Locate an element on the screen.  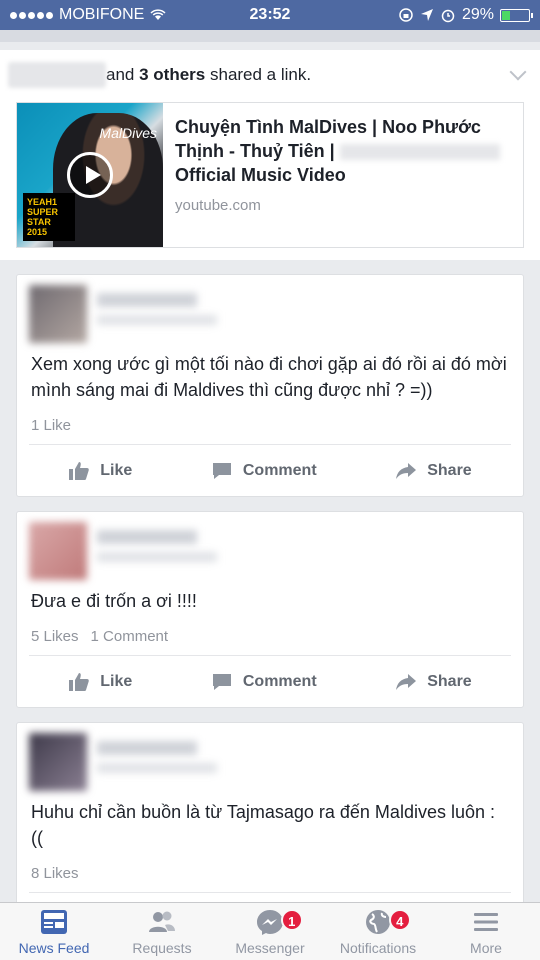
notifications-badge: 4 is located at coordinates (399, 920).